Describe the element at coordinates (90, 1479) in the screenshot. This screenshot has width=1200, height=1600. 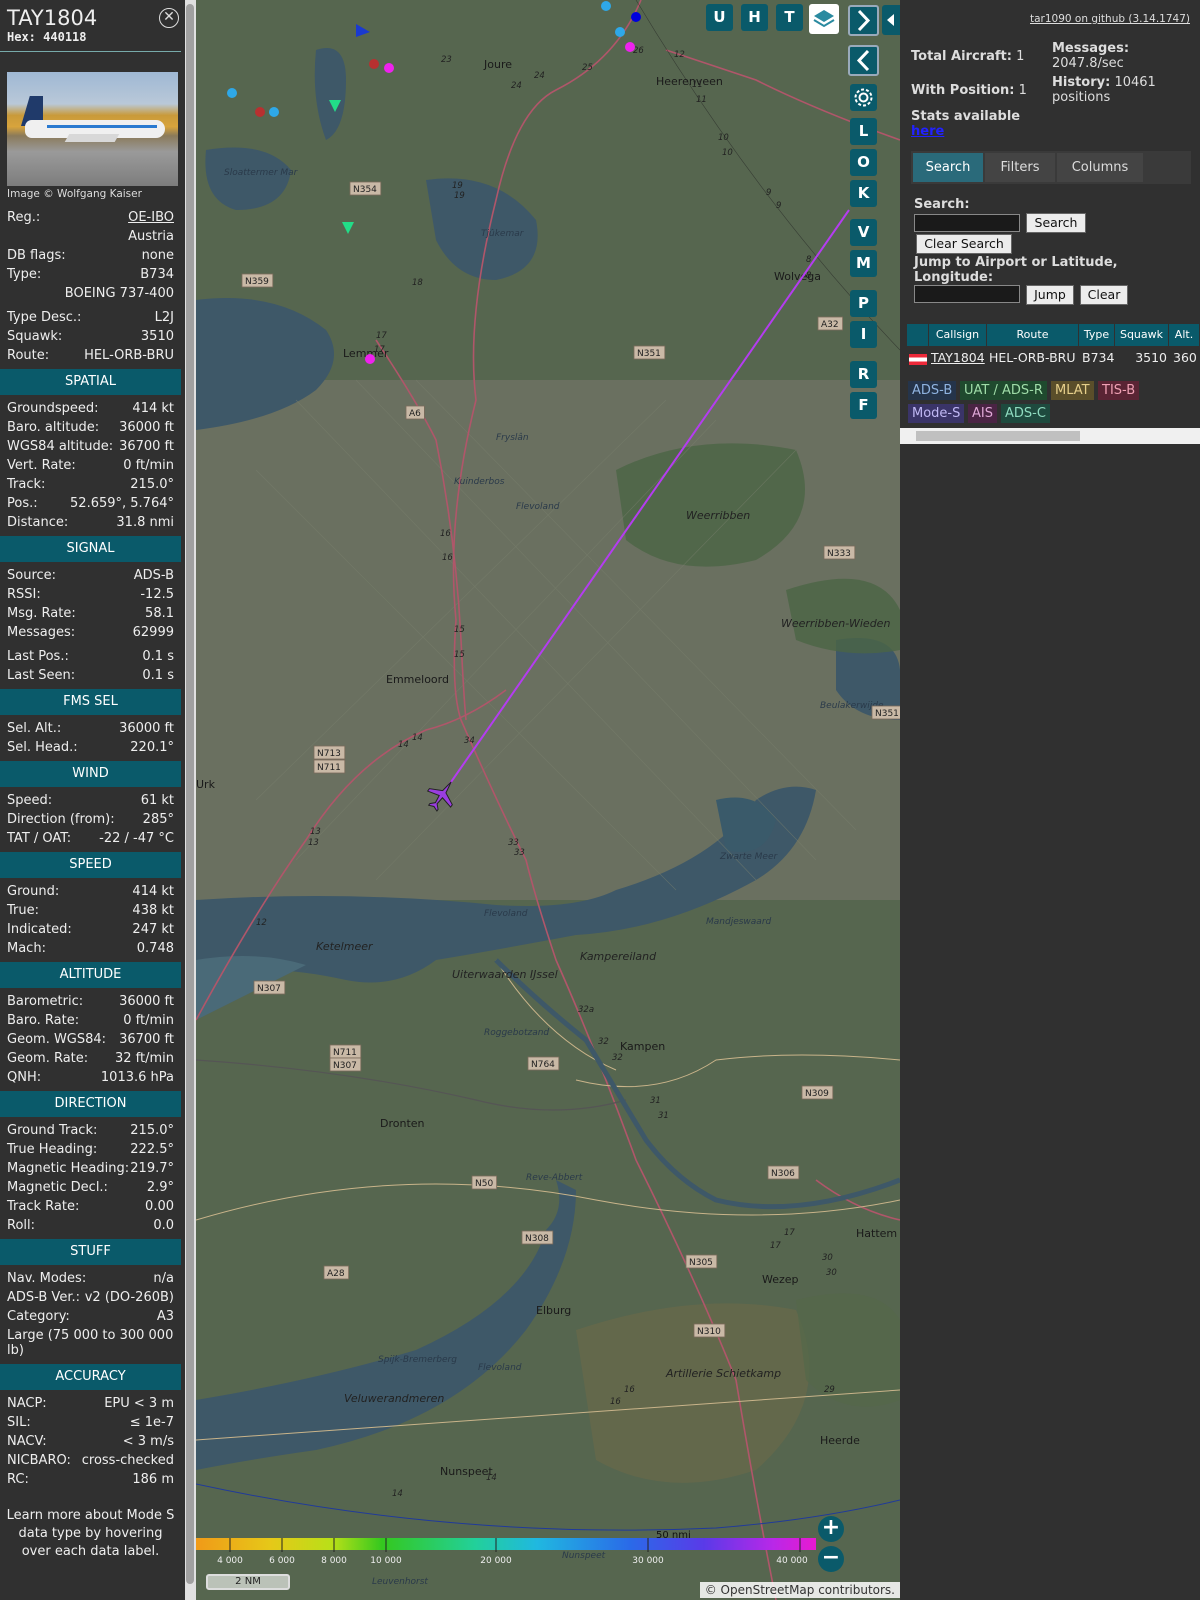
I see `info-row: RC: 186 m` at that location.